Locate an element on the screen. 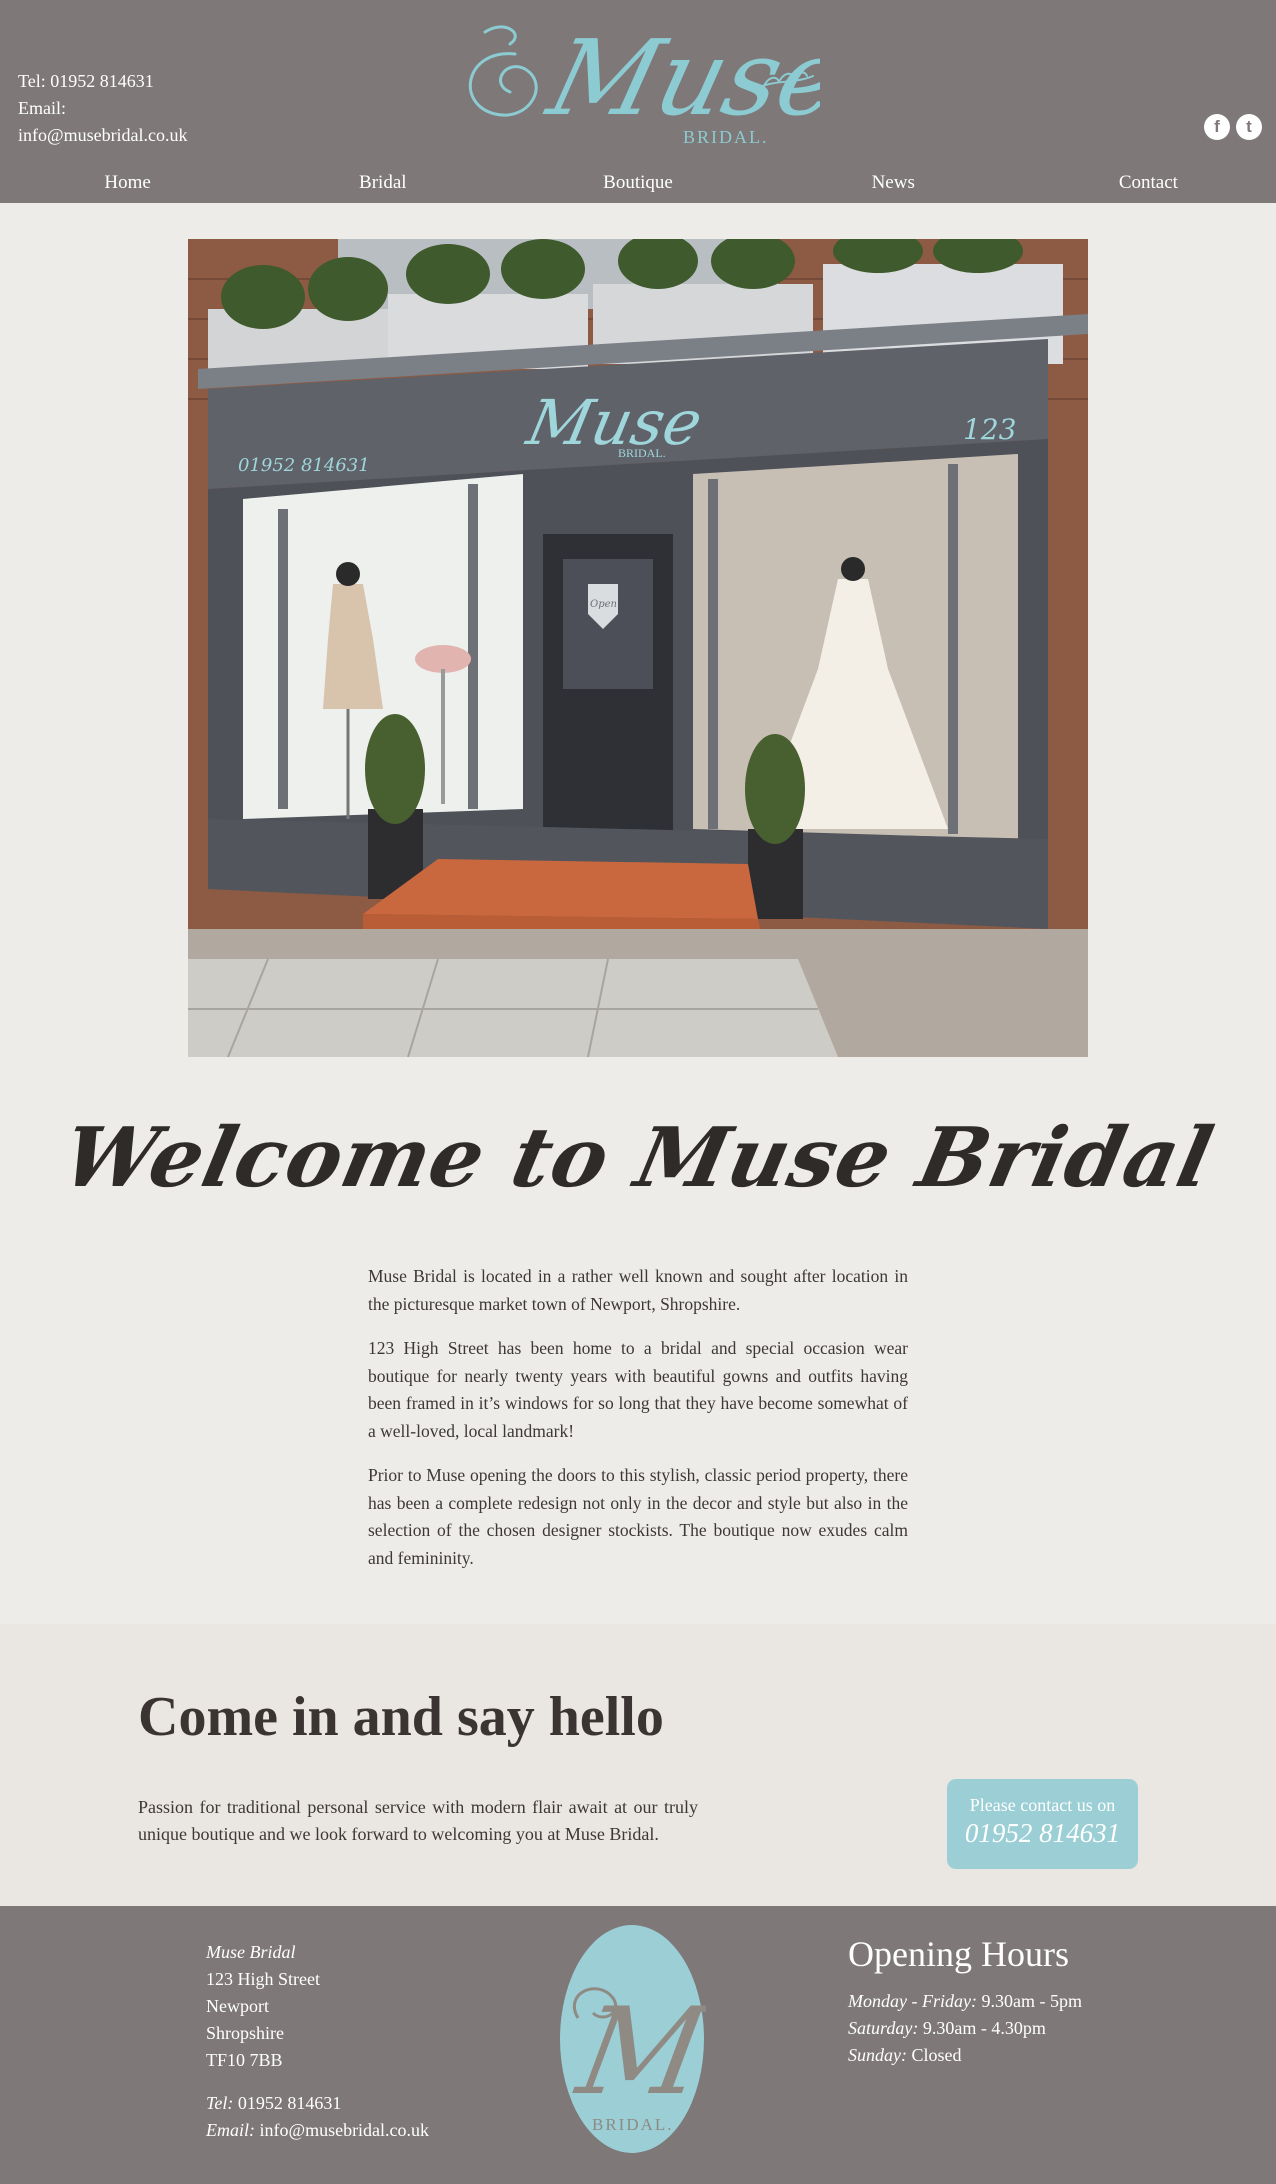 The image size is (1276, 2184). hours-time: 9.30am - 4.30pm is located at coordinates (984, 2028).